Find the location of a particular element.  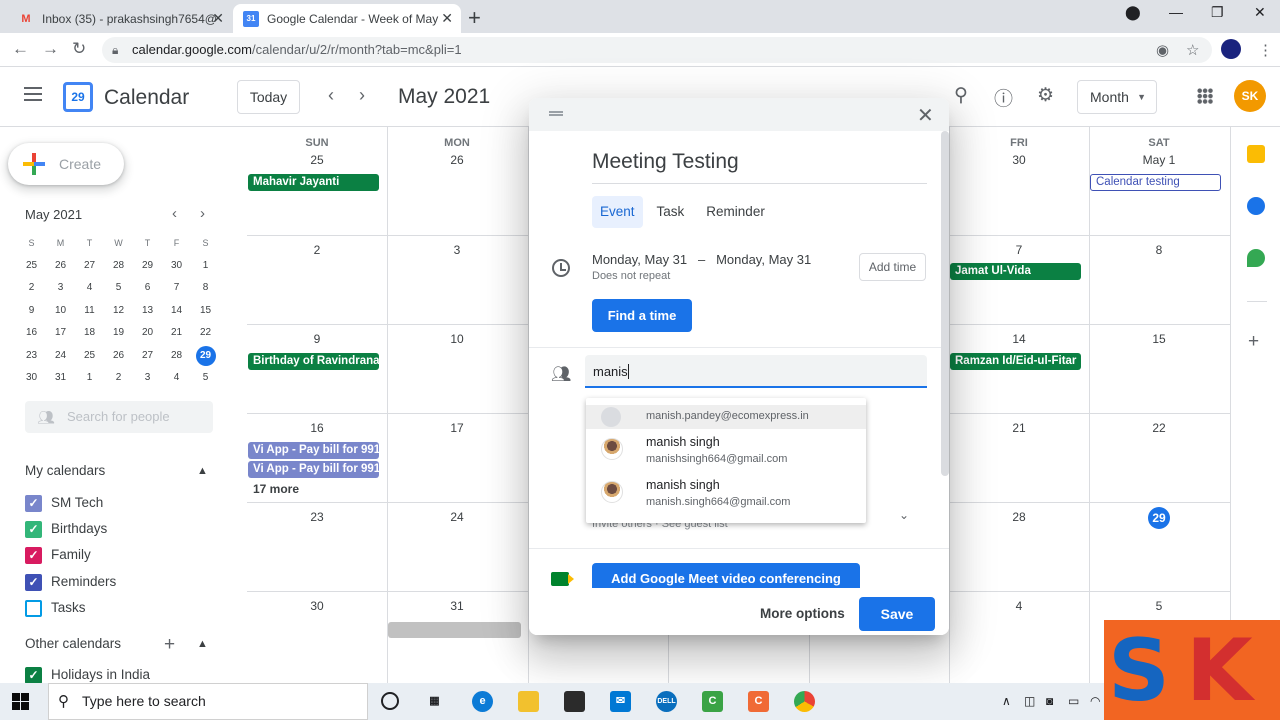

back-icon: ← is located at coordinates (20, 49).